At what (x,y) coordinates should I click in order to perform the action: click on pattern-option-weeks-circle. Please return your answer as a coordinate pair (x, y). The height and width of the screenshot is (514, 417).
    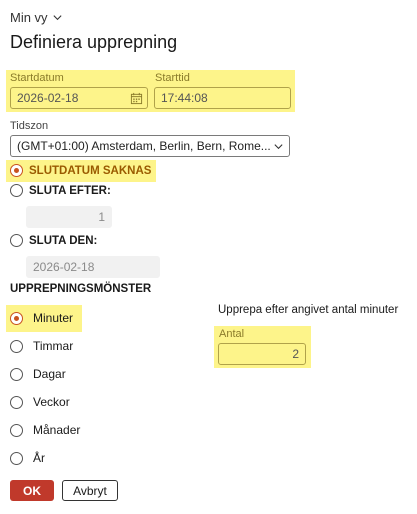
    Looking at the image, I should click on (16, 402).